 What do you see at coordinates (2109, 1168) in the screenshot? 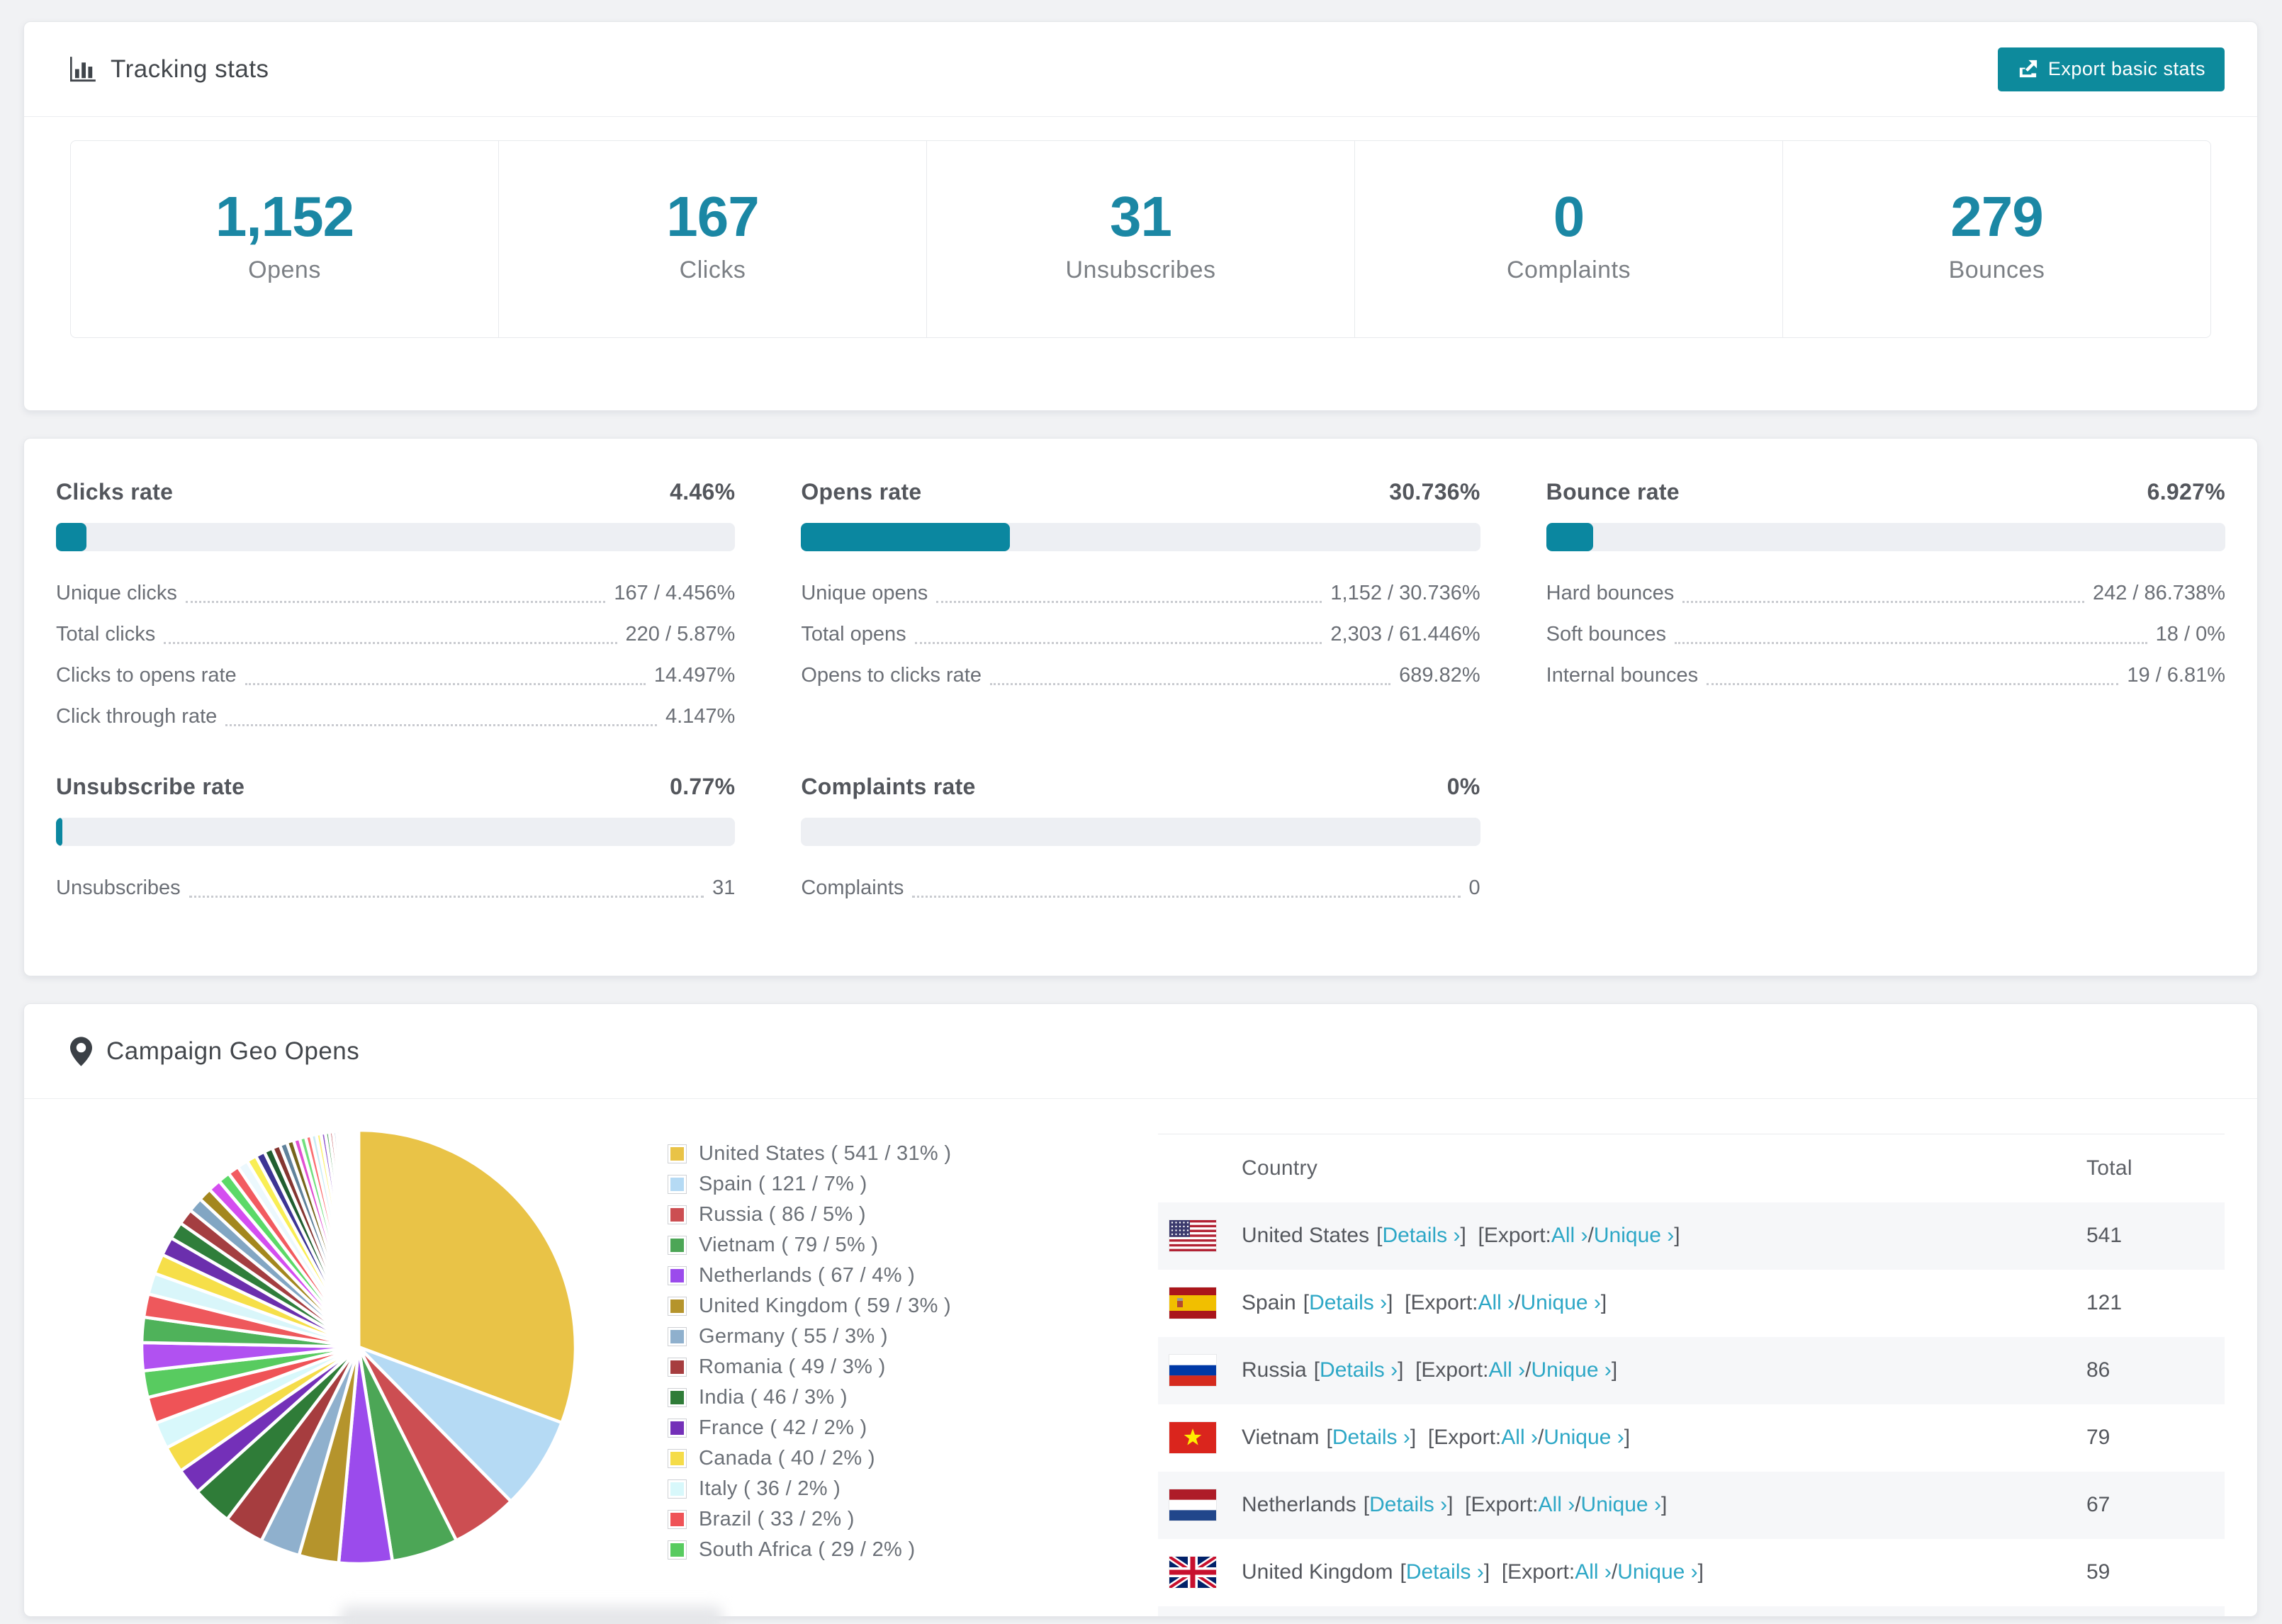
I see `column-header-total: Total` at bounding box center [2109, 1168].